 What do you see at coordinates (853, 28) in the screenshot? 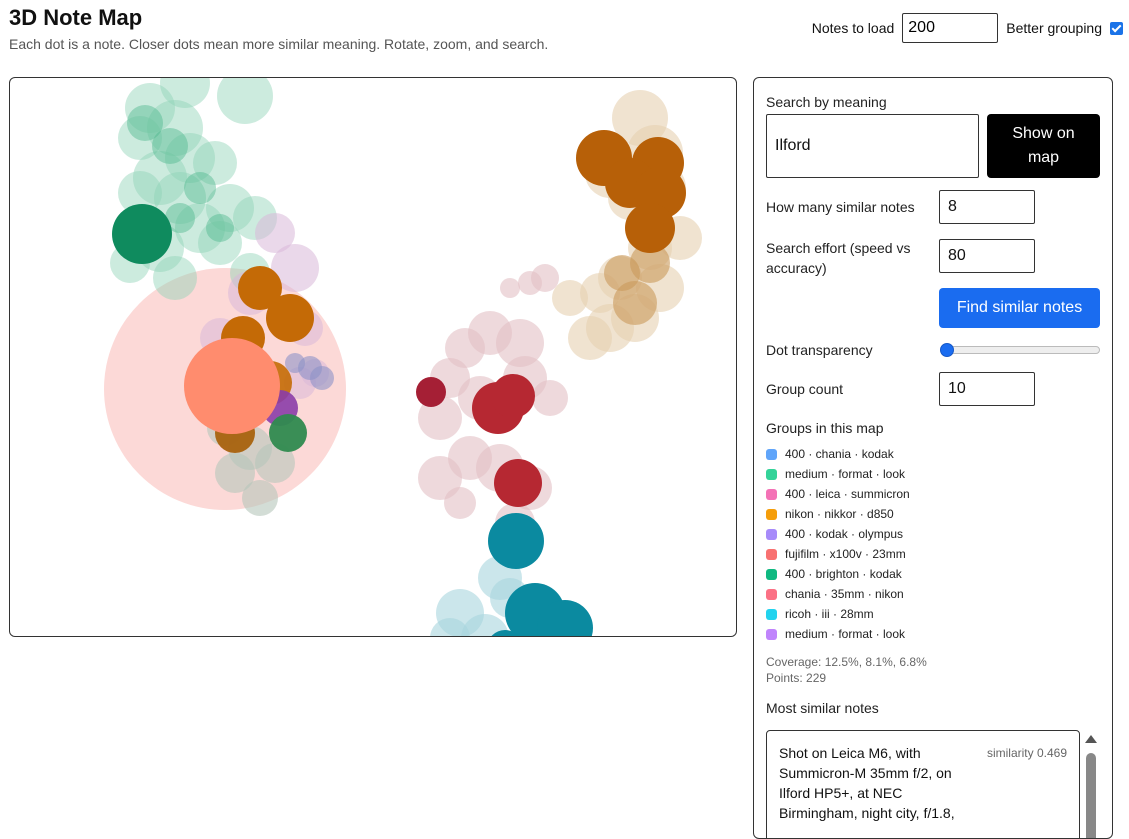
I see `notes-to-load-label: Notes to load` at bounding box center [853, 28].